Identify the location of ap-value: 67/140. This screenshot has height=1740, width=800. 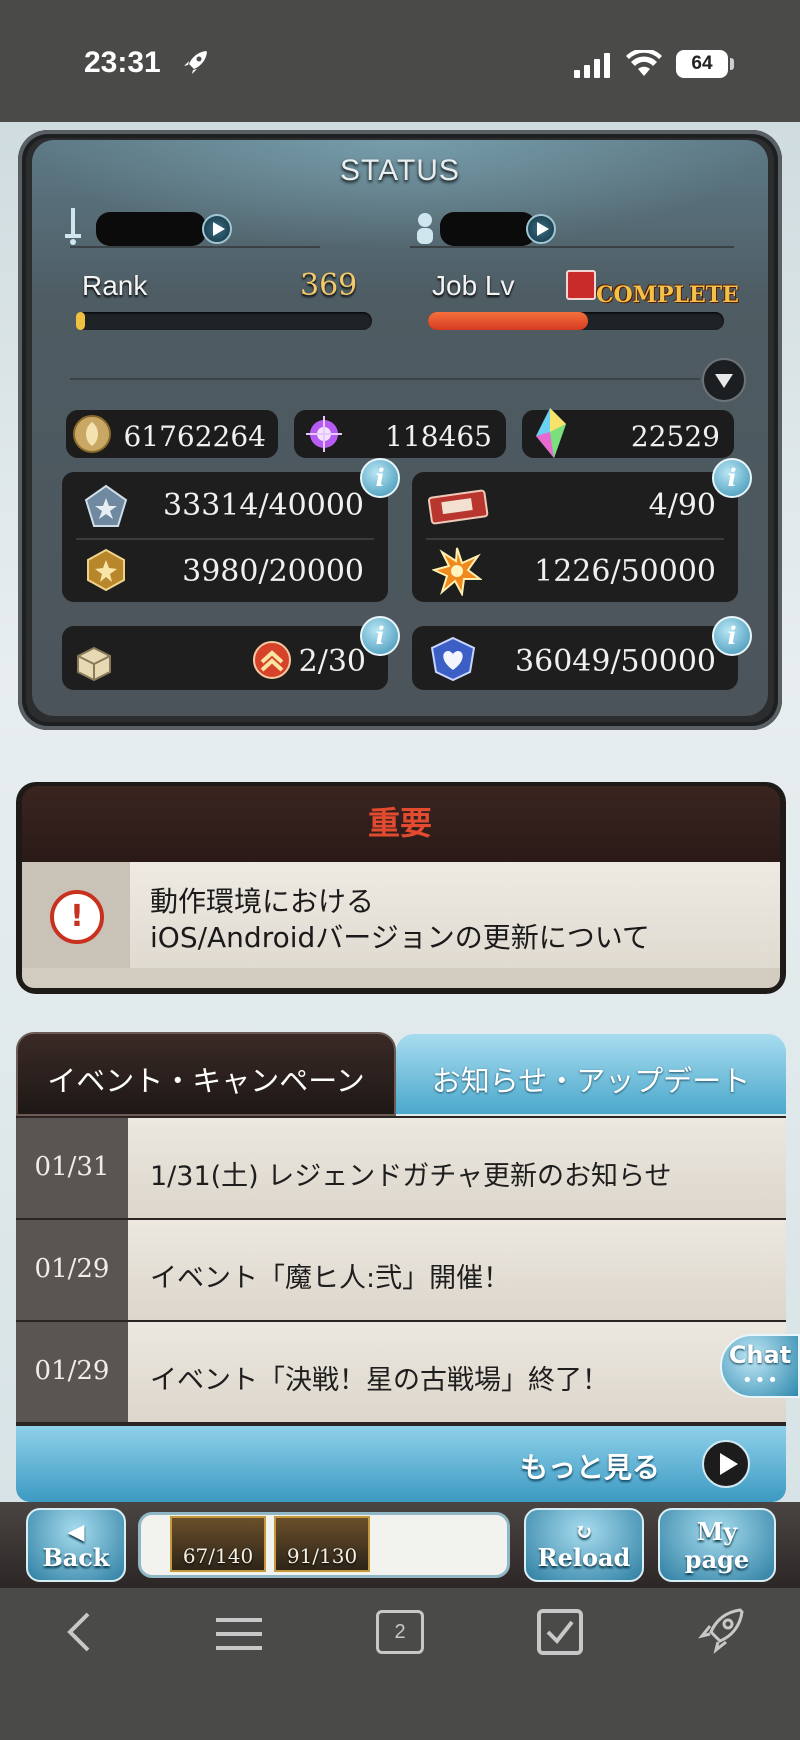
(218, 1556).